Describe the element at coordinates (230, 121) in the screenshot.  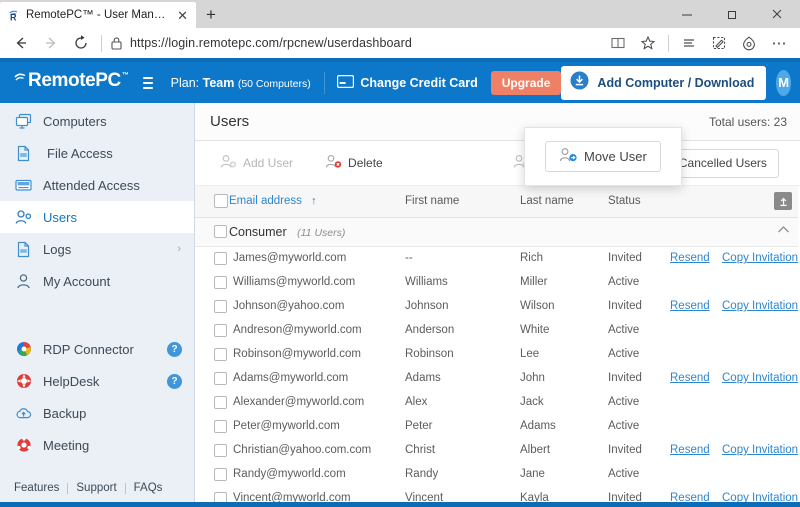
I see `page-title: Users` at that location.